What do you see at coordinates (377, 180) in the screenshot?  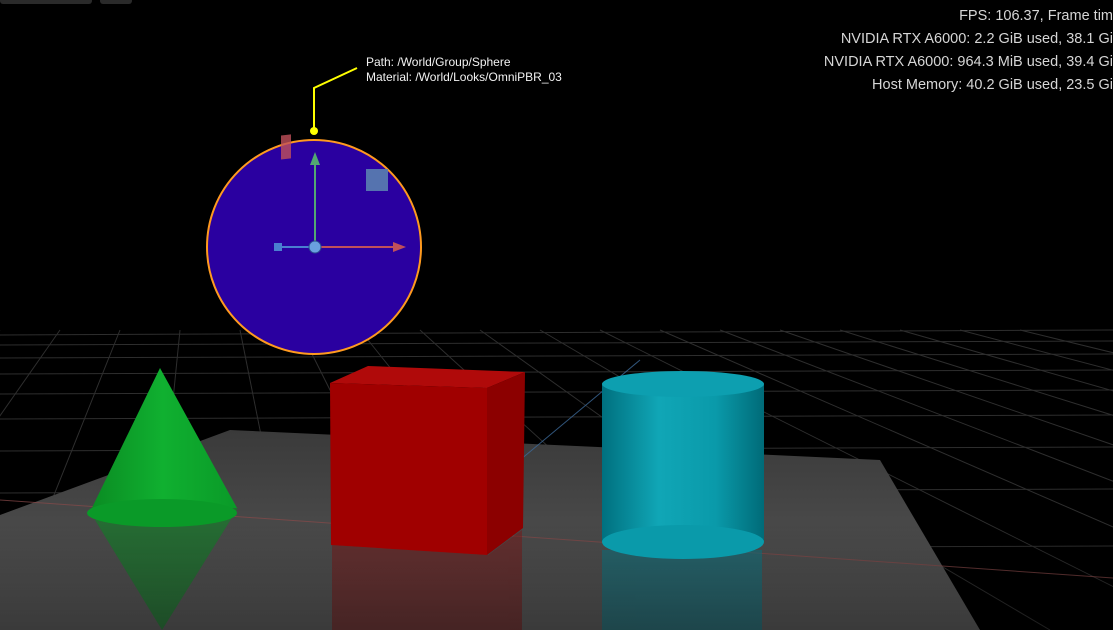 I see `gizmo-yz-plane-handle` at bounding box center [377, 180].